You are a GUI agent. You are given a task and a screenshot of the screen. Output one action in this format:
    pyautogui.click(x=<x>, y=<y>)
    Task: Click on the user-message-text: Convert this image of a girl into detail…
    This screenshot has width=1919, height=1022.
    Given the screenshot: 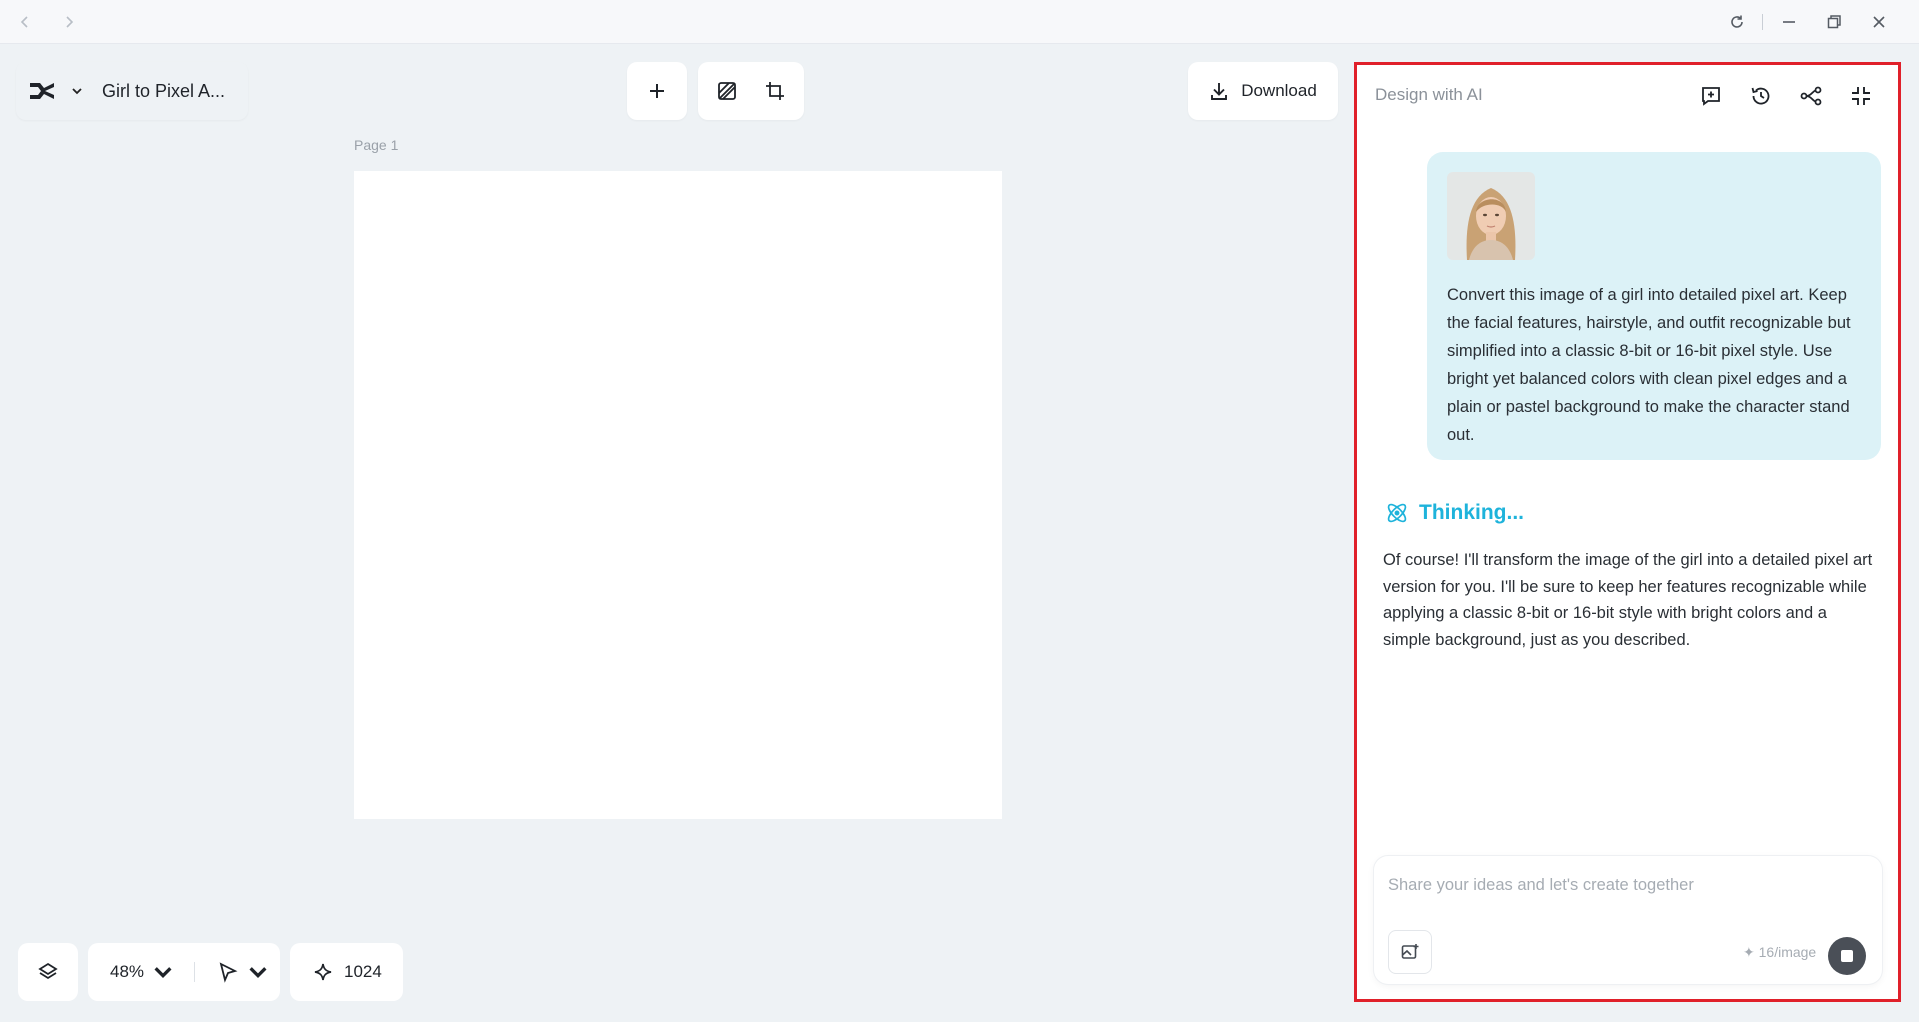 What is the action you would take?
    pyautogui.click(x=1649, y=365)
    